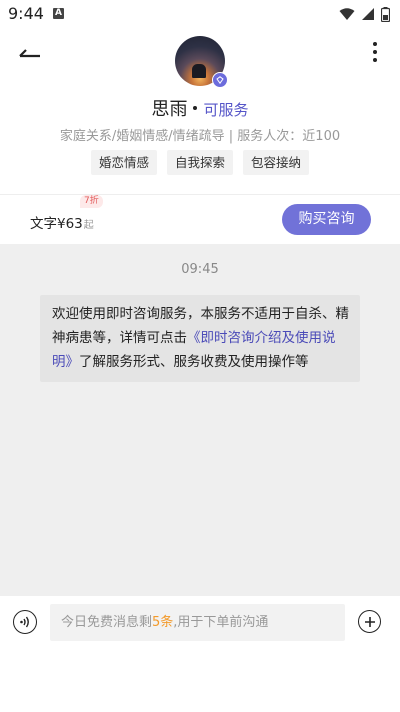 The image size is (400, 712). I want to click on status-icons, so click(364, 14).